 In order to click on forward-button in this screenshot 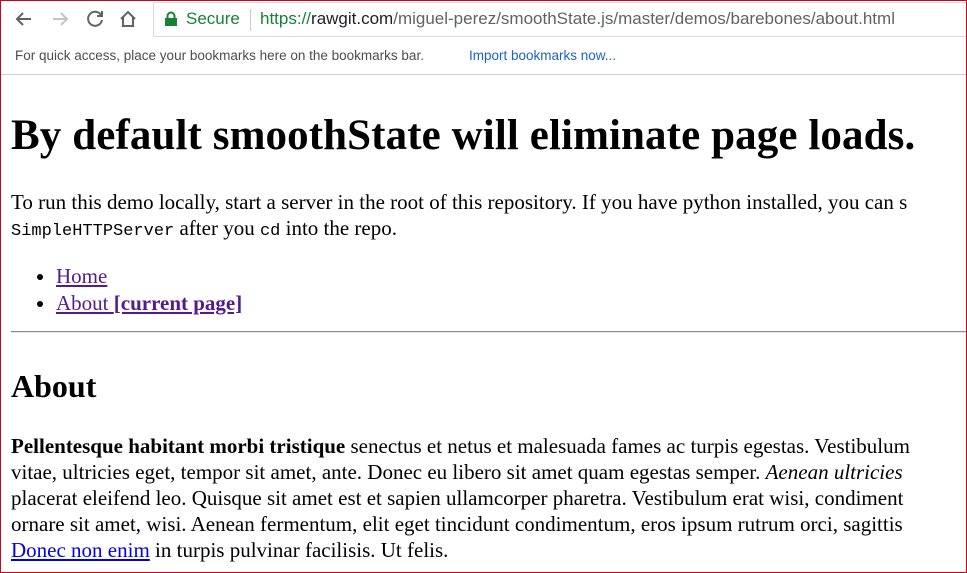, I will do `click(60, 19)`.